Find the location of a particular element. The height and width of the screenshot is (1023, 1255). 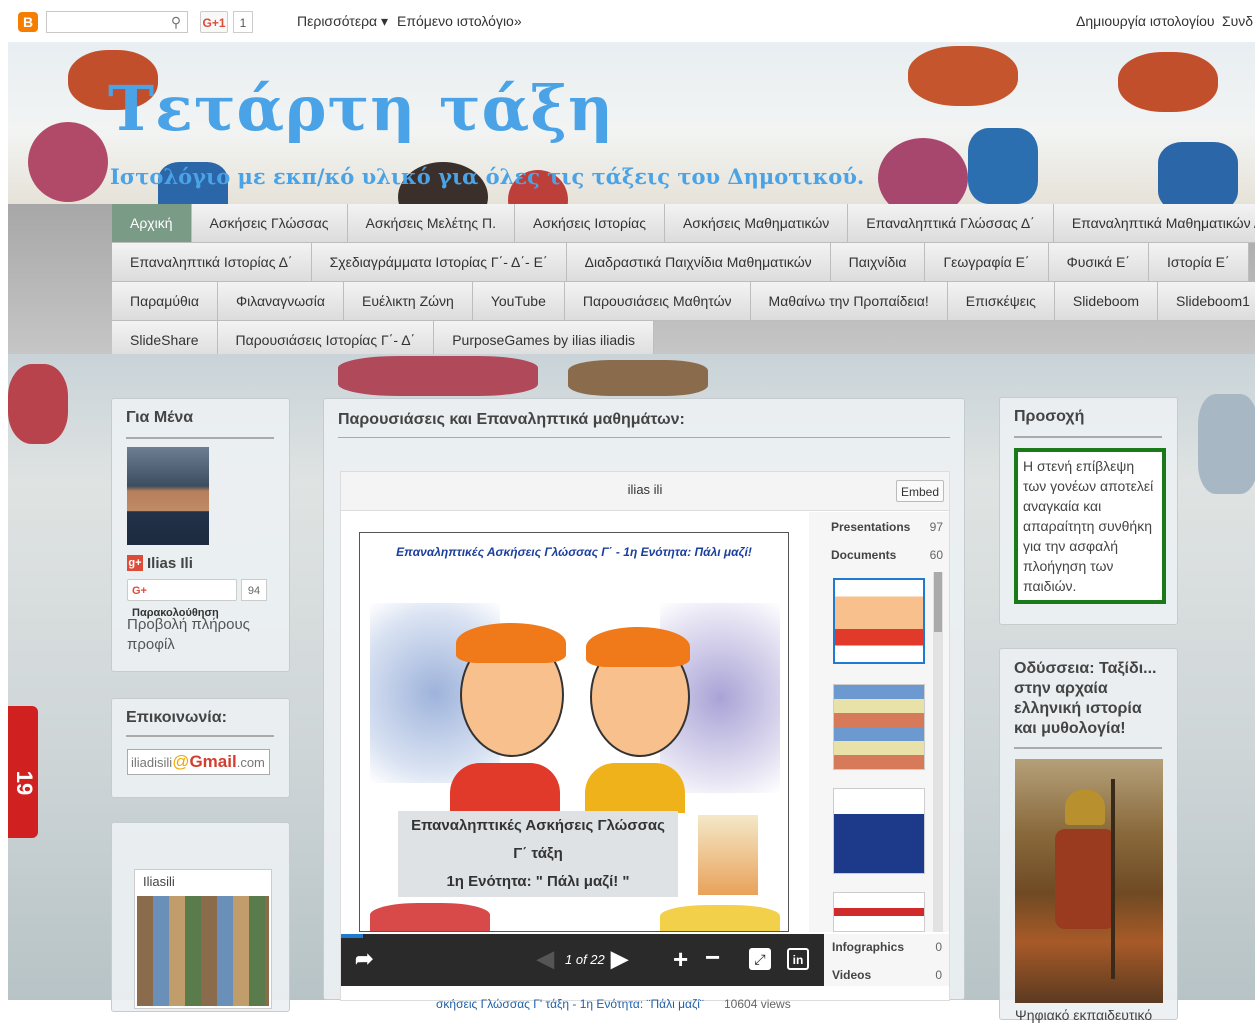

list-infographics: Infographics 0 is located at coordinates (891, 947).